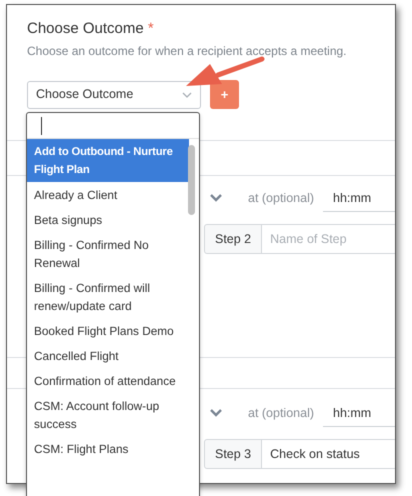  What do you see at coordinates (108, 296) in the screenshot?
I see `dropdown-option: Billing - Confirmed will renew/update card` at bounding box center [108, 296].